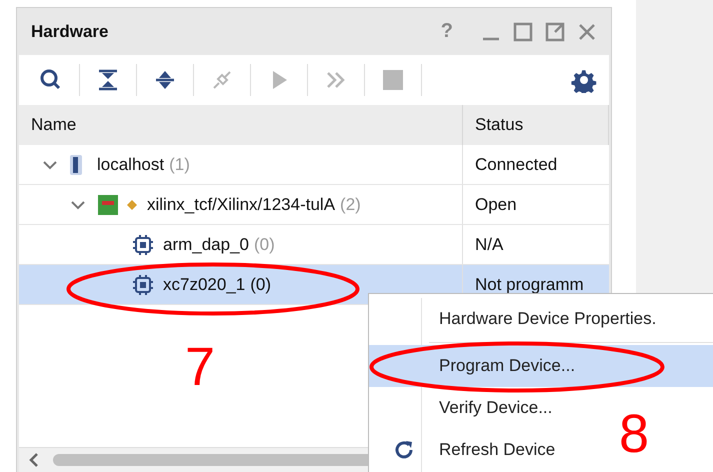 The width and height of the screenshot is (713, 472). I want to click on node-name: arm_dap_0, so click(206, 244).